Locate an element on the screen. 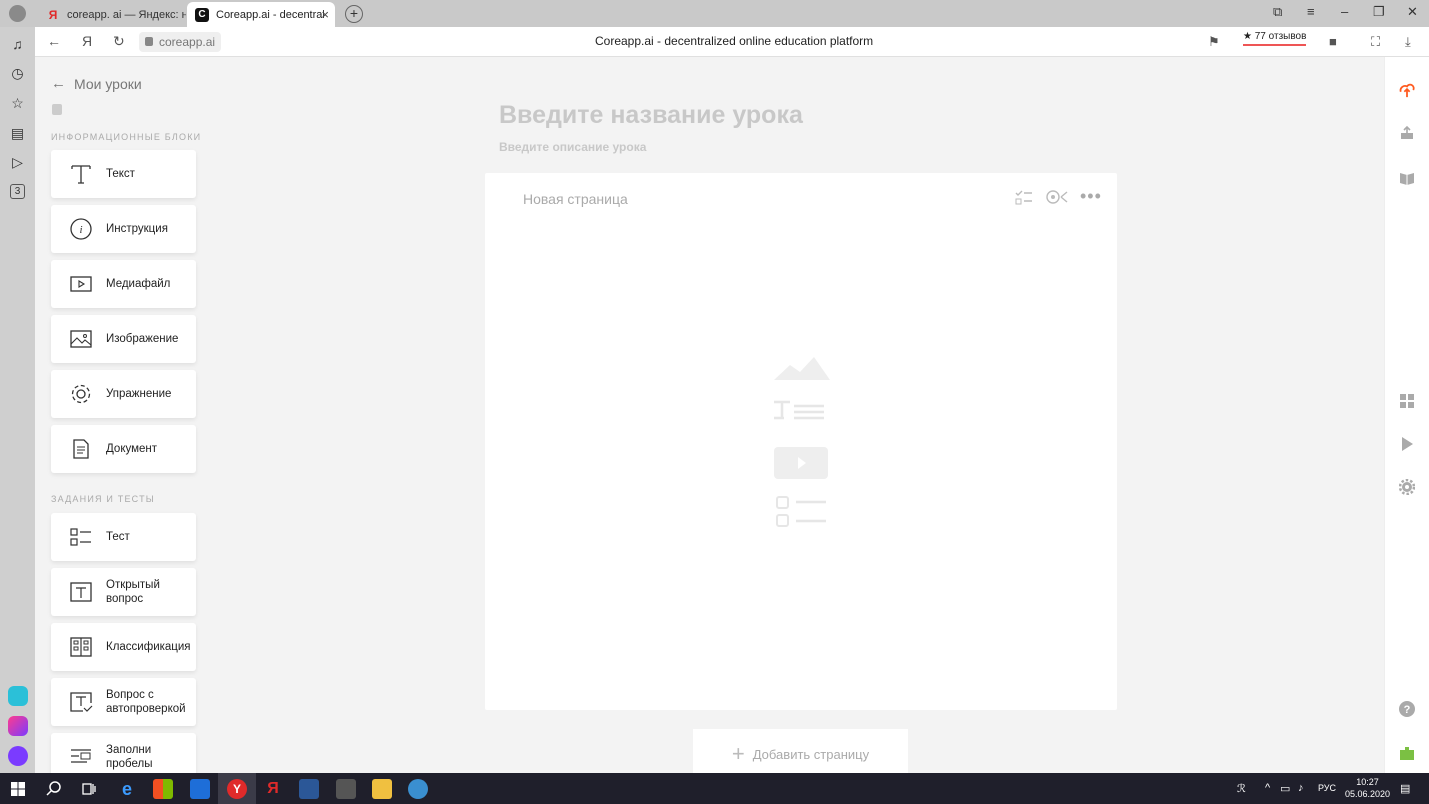 The image size is (1429, 804). gear-icon is located at coordinates (81, 394).